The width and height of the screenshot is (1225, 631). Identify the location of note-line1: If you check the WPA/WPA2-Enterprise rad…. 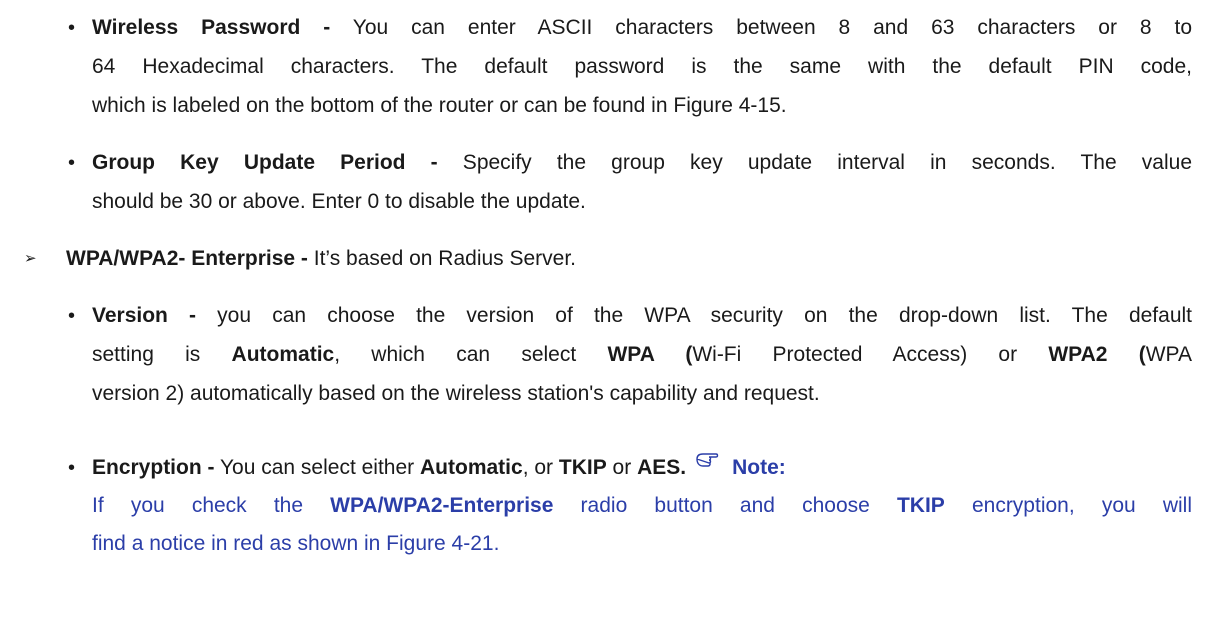
(642, 505).